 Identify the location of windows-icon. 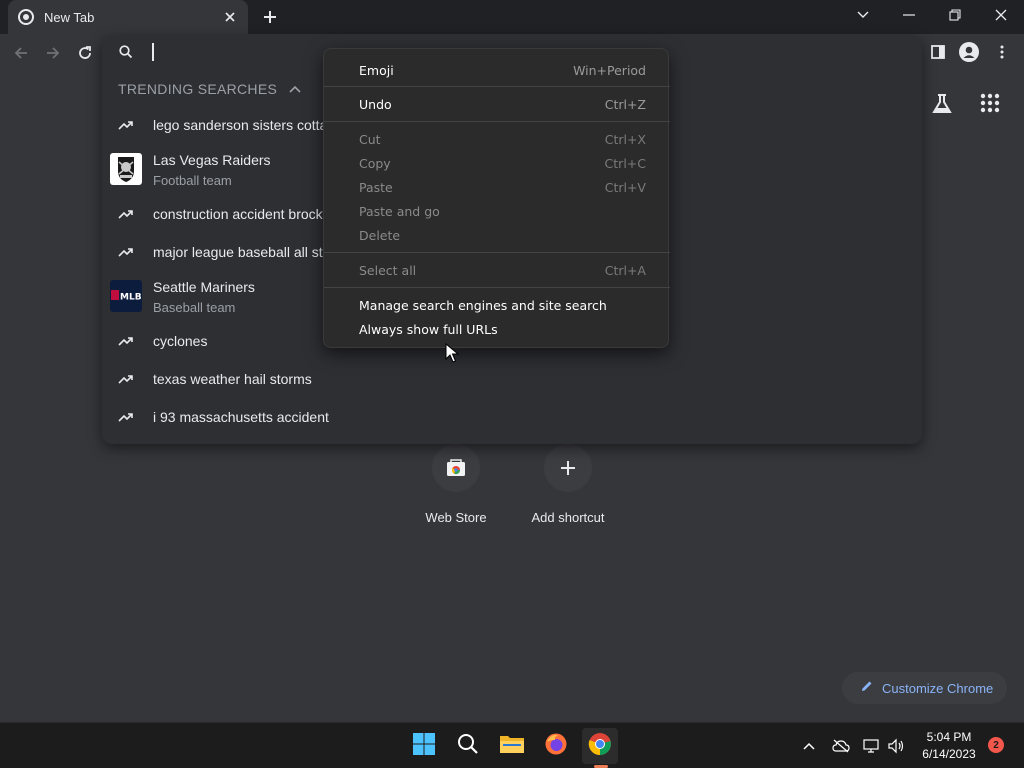
(424, 746).